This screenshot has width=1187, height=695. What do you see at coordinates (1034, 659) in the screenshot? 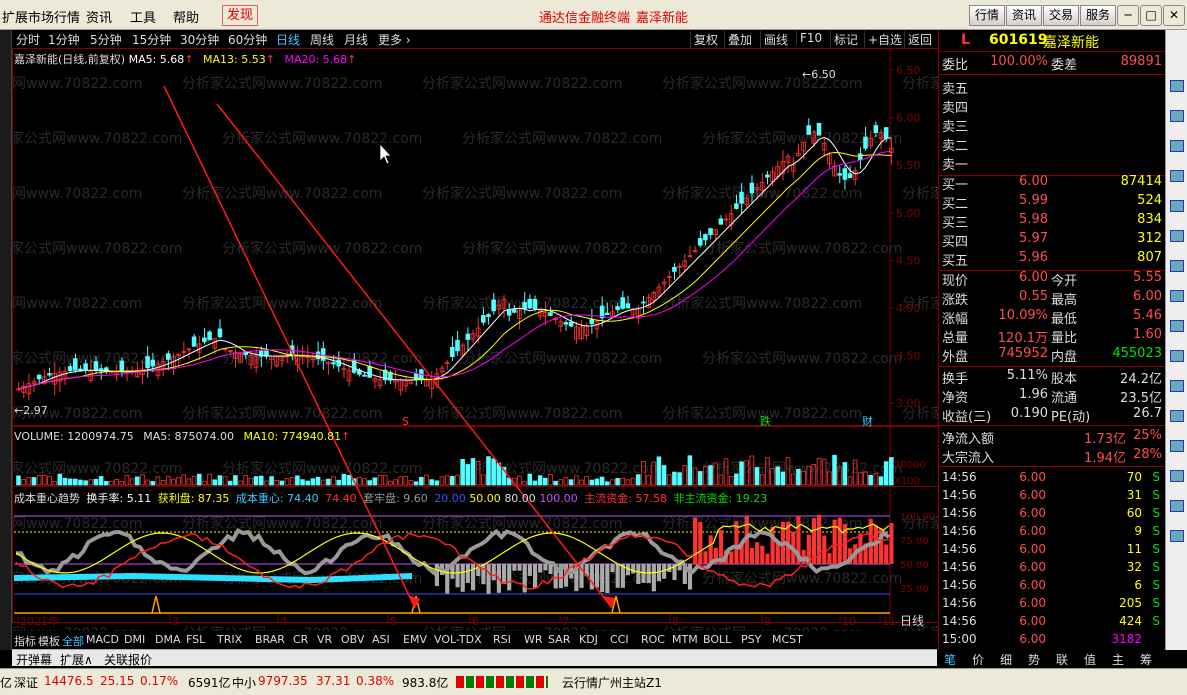
I see `panel-tab: 势` at bounding box center [1034, 659].